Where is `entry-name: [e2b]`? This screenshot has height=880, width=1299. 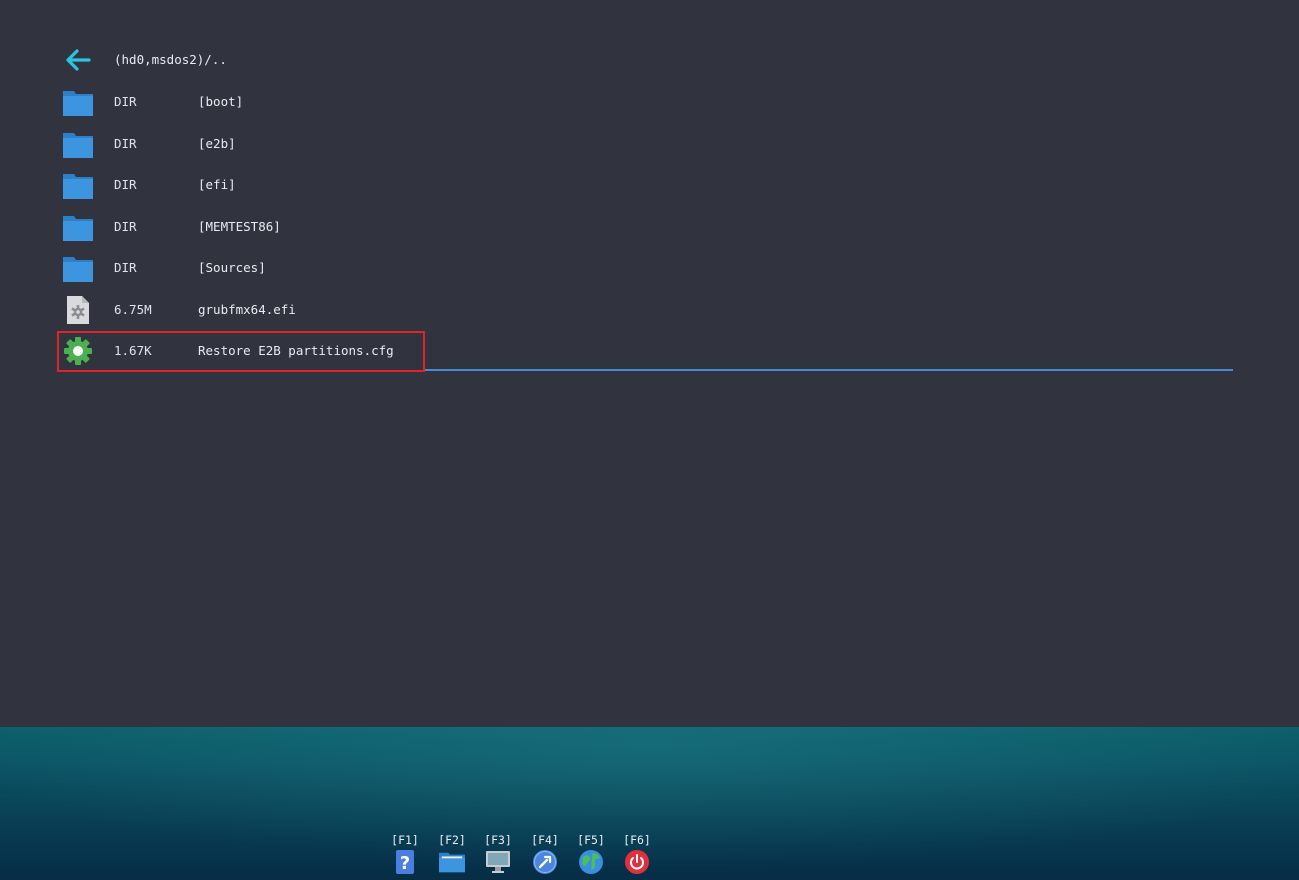 entry-name: [e2b] is located at coordinates (217, 143).